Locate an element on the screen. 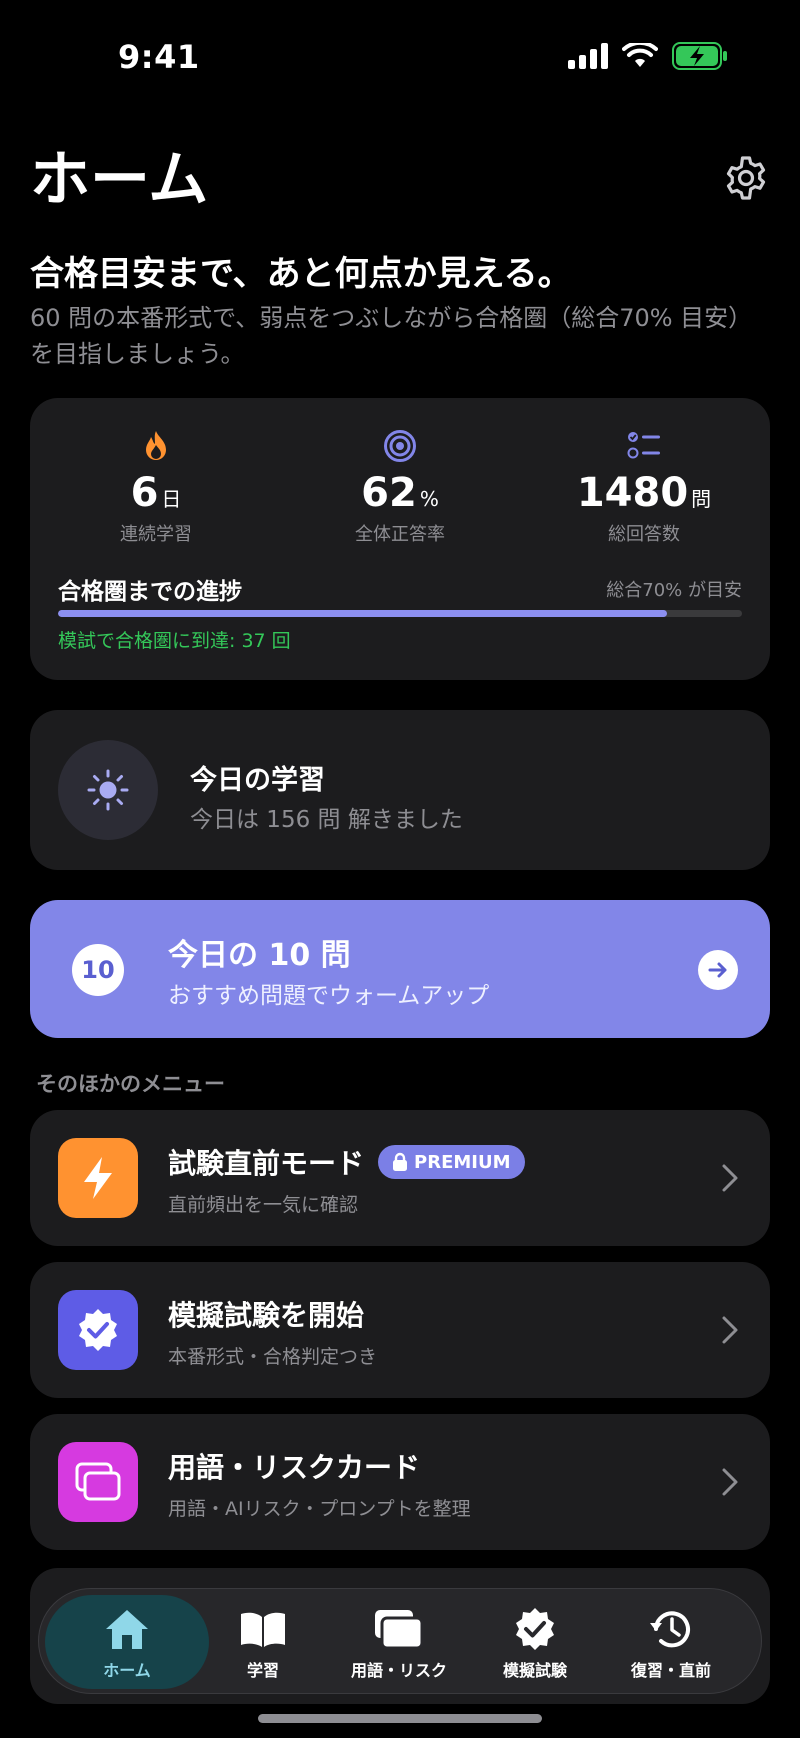  sun-badge is located at coordinates (108, 790).